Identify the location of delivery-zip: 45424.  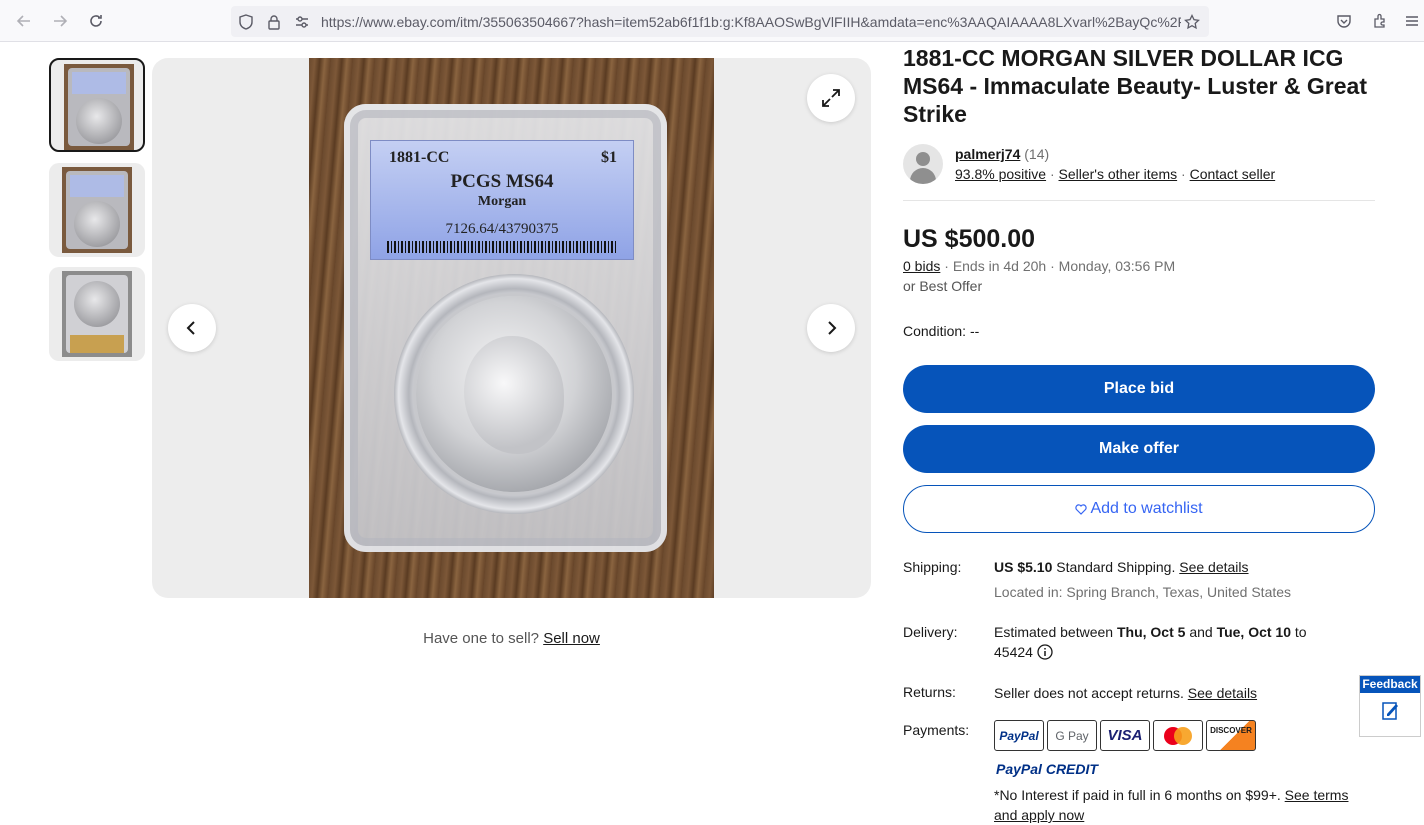
(1013, 652).